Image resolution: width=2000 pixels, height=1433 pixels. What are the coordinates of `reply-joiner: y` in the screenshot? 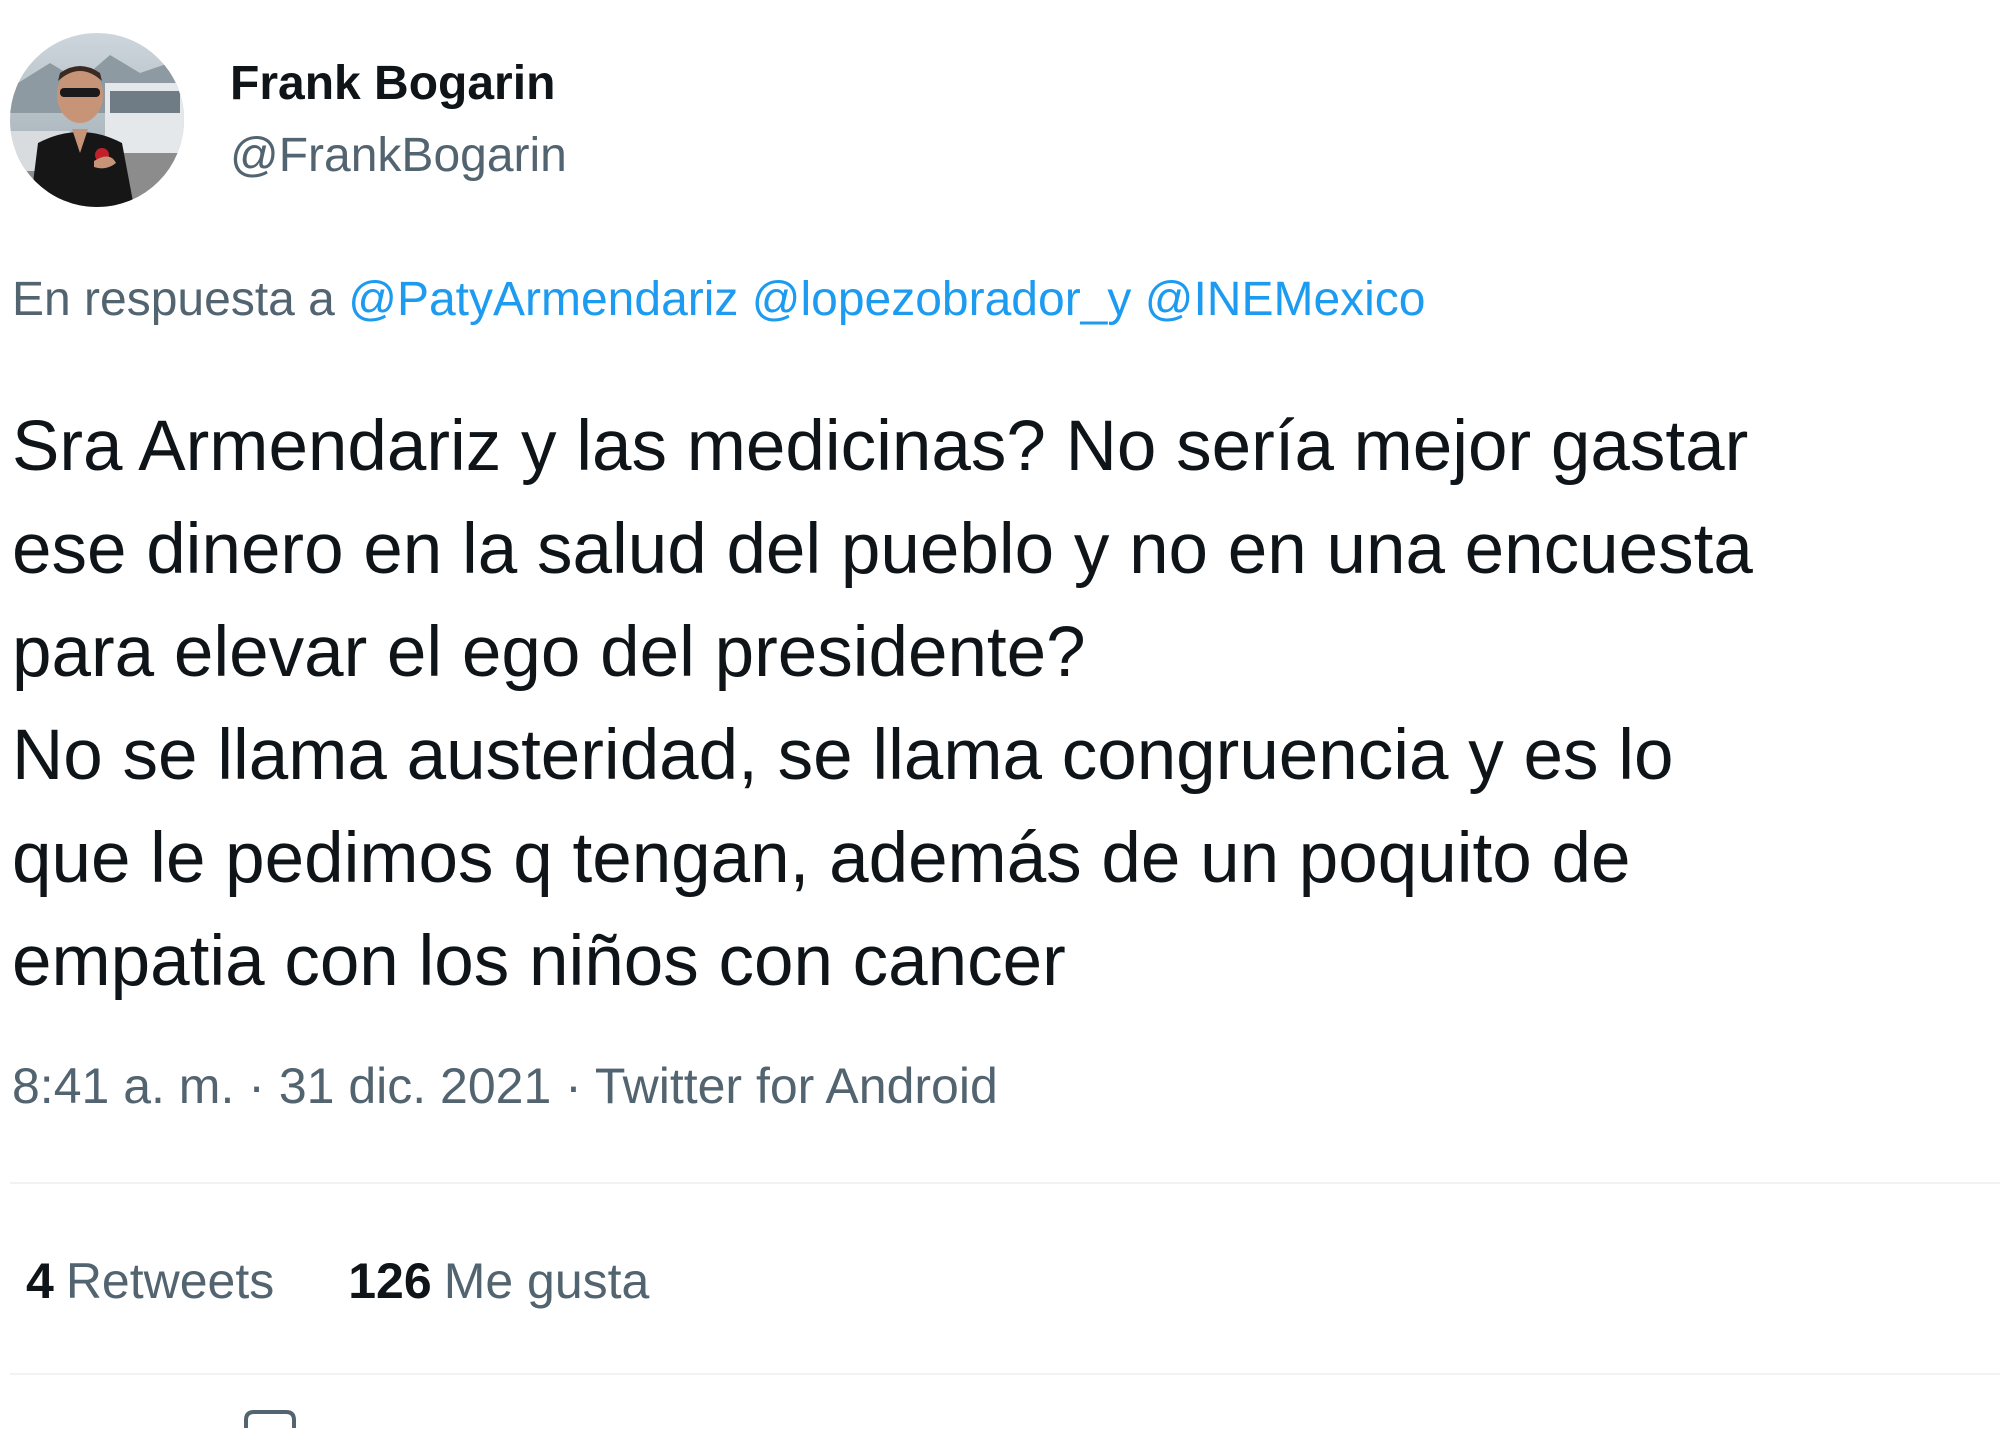 It's located at (1119, 299).